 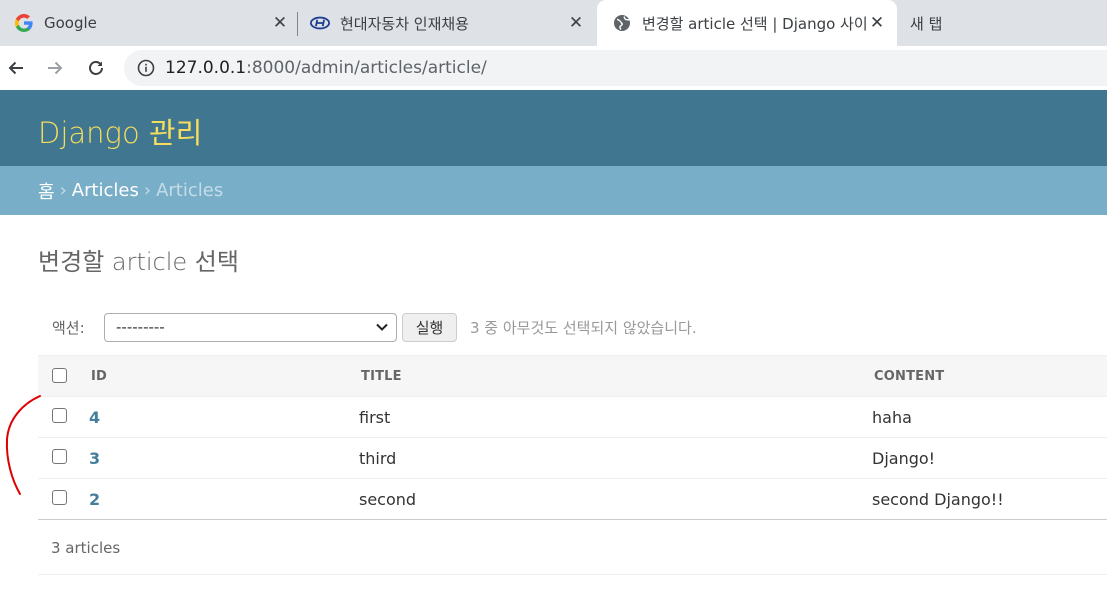 What do you see at coordinates (94, 499) in the screenshot?
I see `row-id-link: 2` at bounding box center [94, 499].